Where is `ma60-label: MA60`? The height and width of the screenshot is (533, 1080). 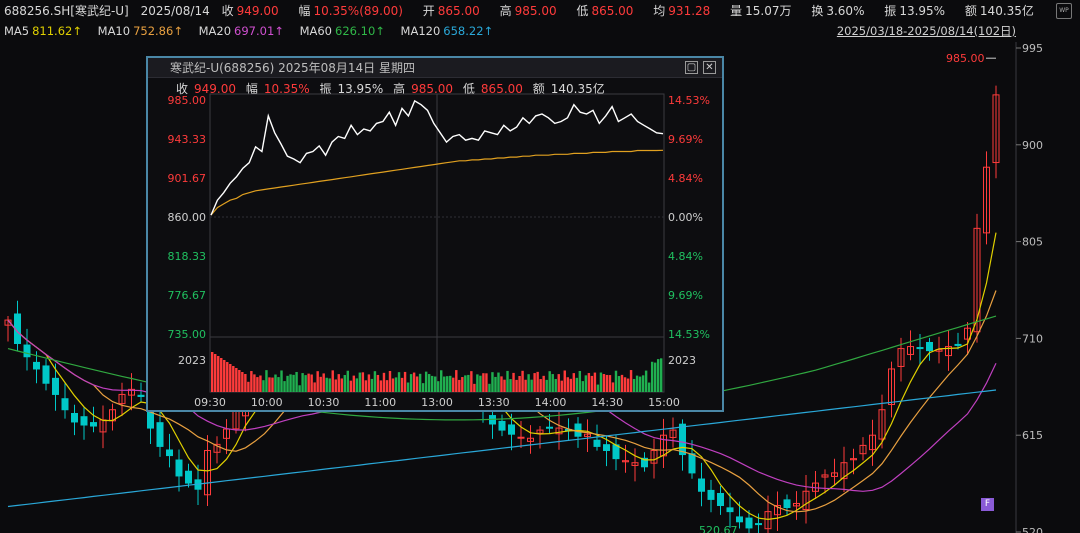 ma60-label: MA60 is located at coordinates (316, 31).